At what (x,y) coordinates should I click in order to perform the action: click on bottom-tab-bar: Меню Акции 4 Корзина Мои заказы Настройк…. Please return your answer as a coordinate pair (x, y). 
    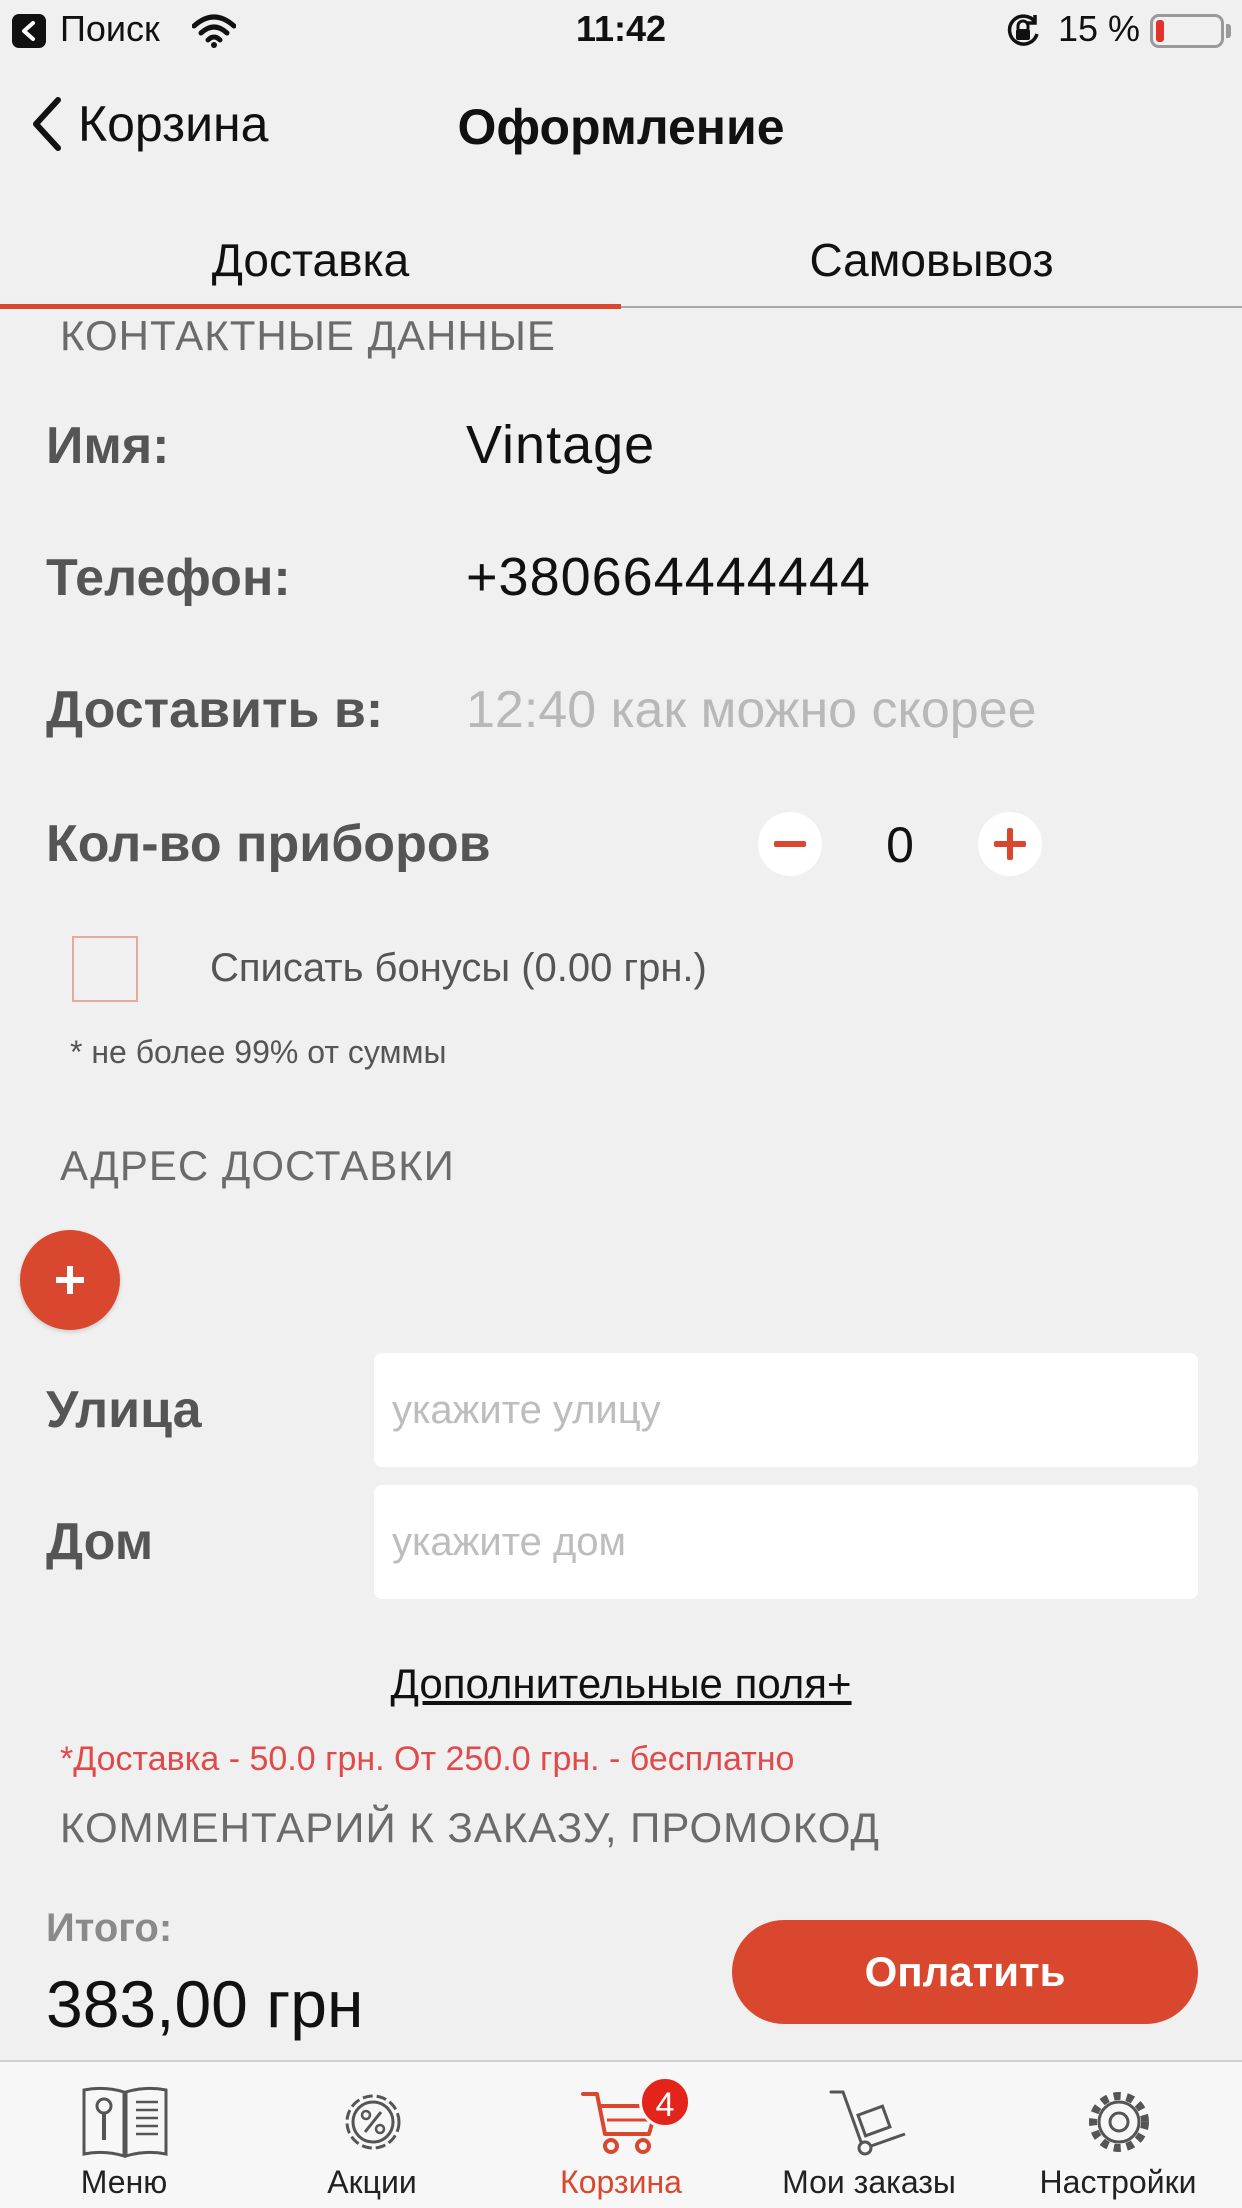
    Looking at the image, I should click on (621, 2134).